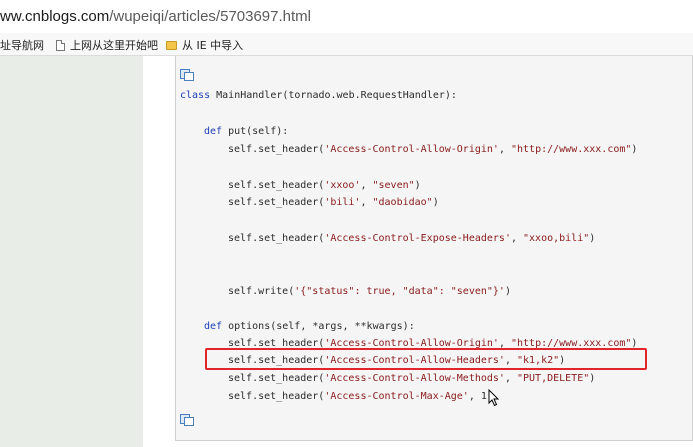 The image size is (693, 447). What do you see at coordinates (393, 185) in the screenshot?
I see `code-string: "seven"` at bounding box center [393, 185].